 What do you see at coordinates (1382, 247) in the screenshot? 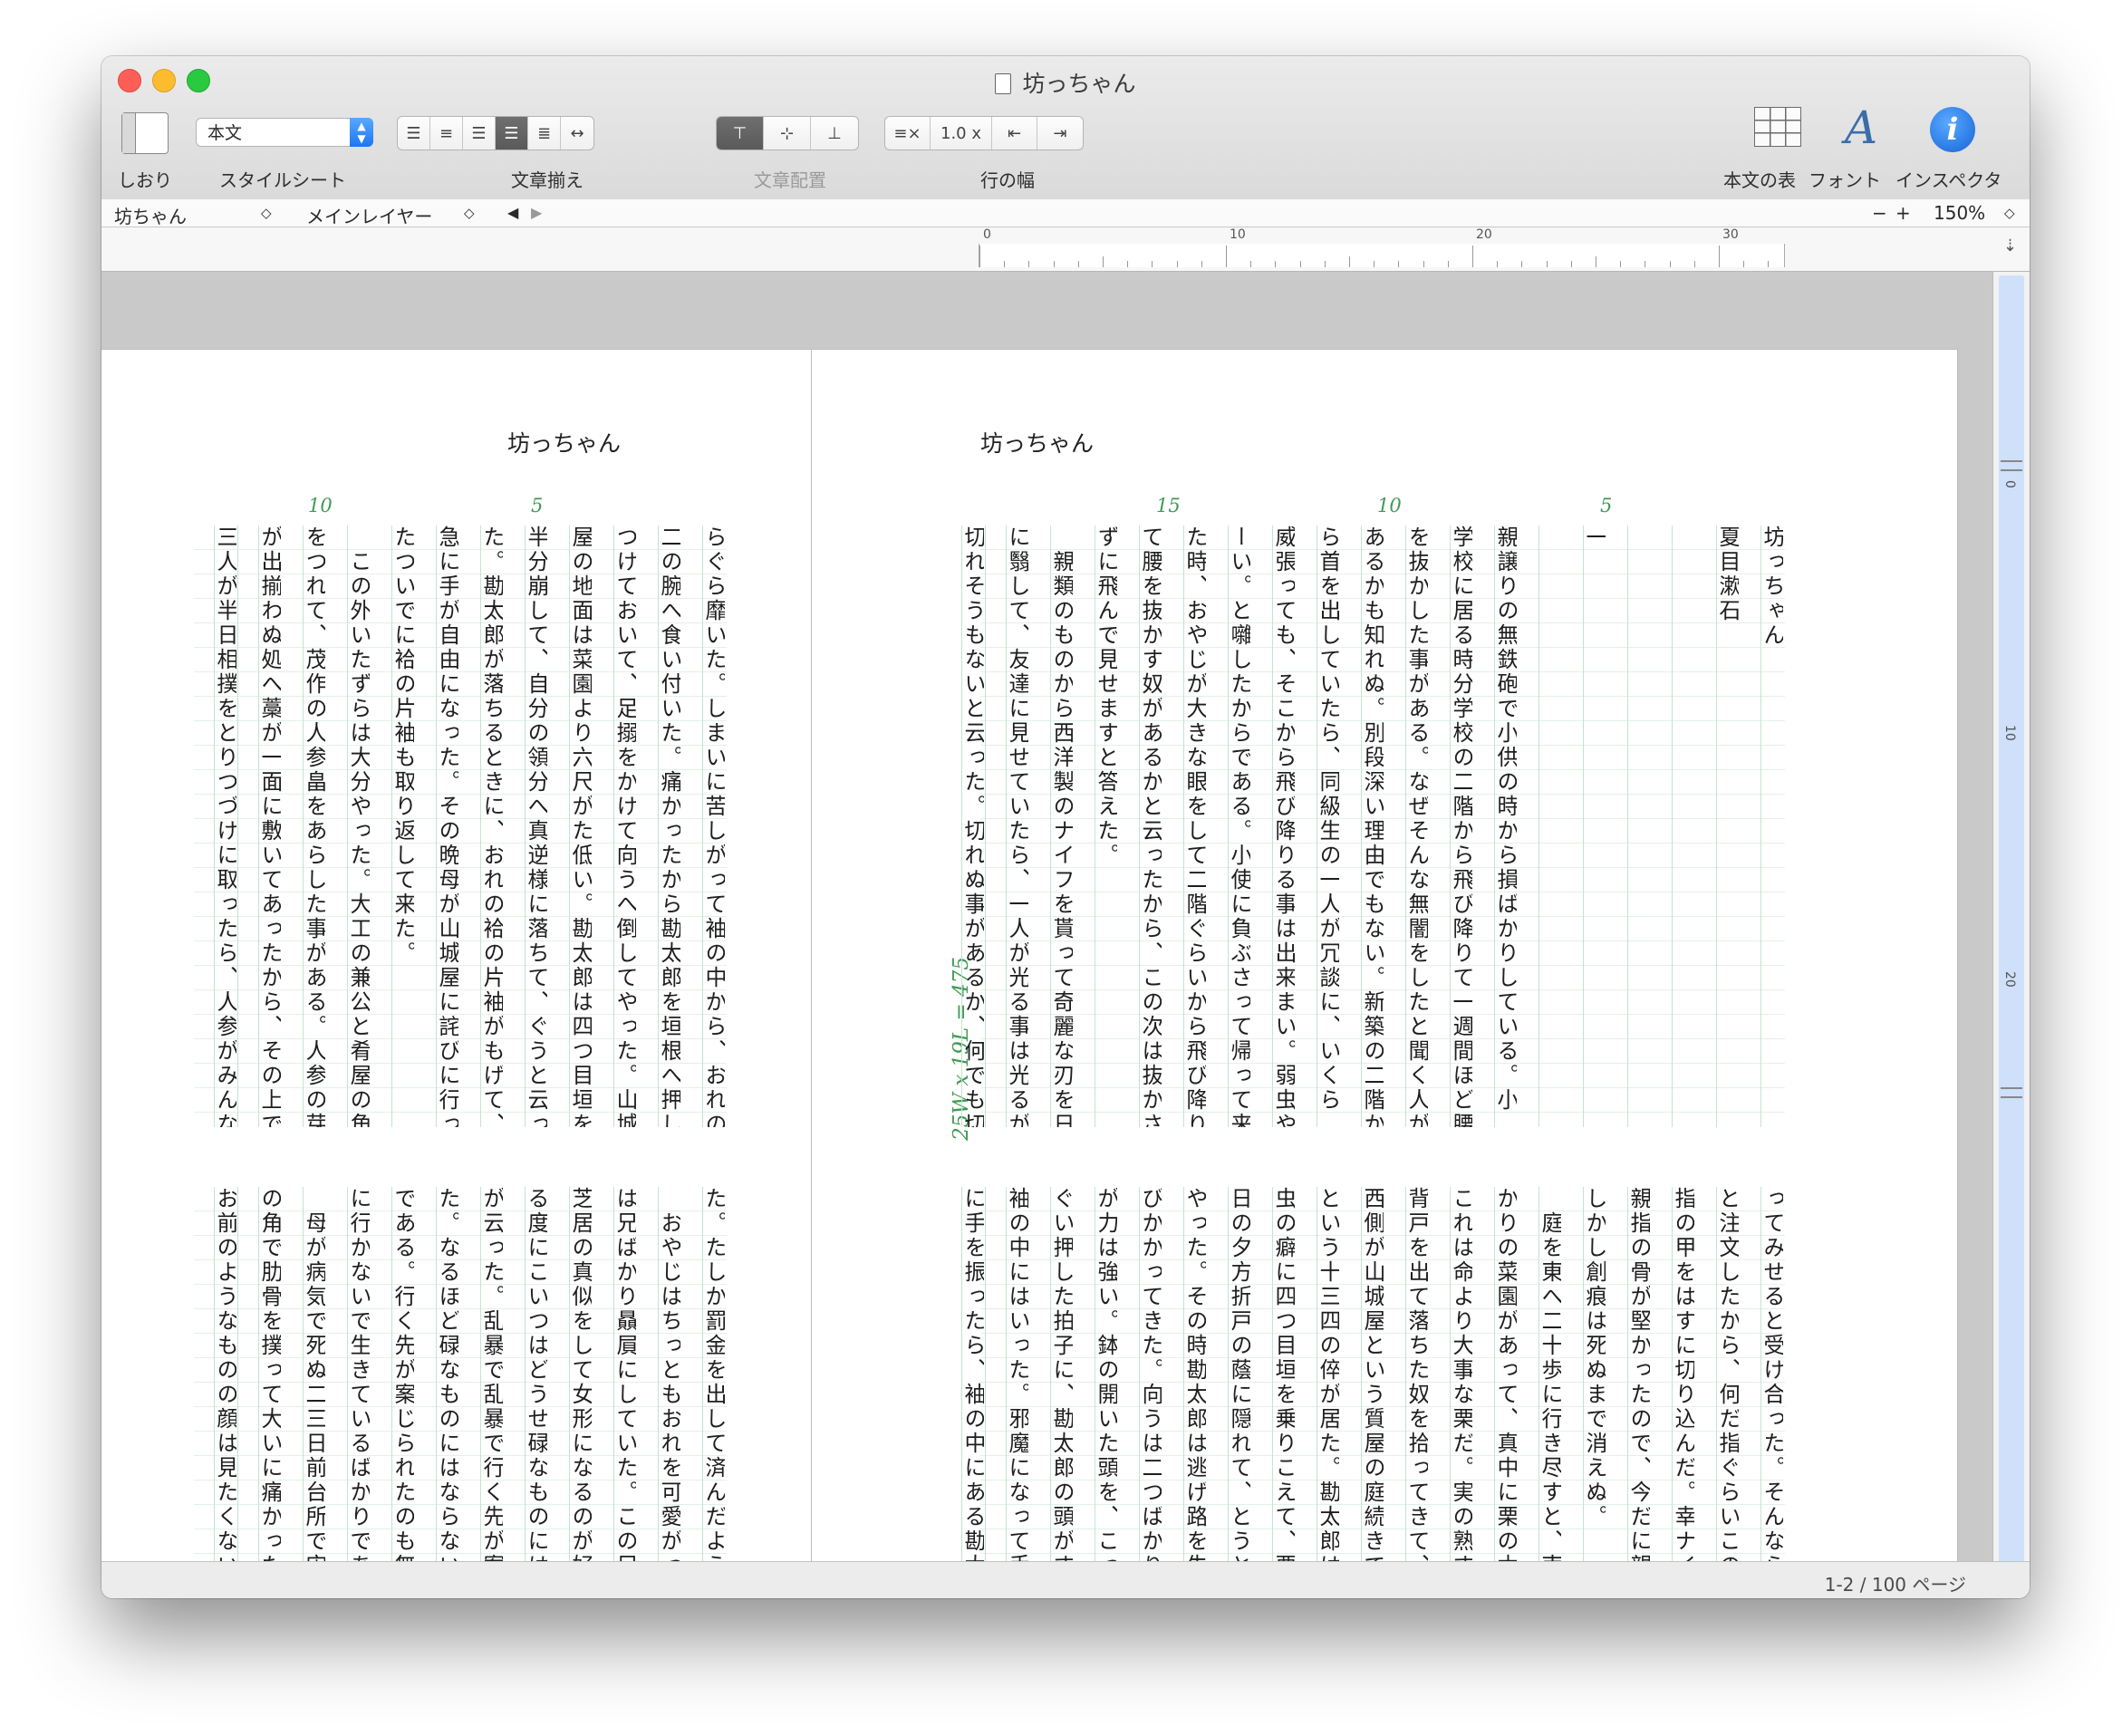
I see `ruler-scale: 0 10 20 30` at bounding box center [1382, 247].